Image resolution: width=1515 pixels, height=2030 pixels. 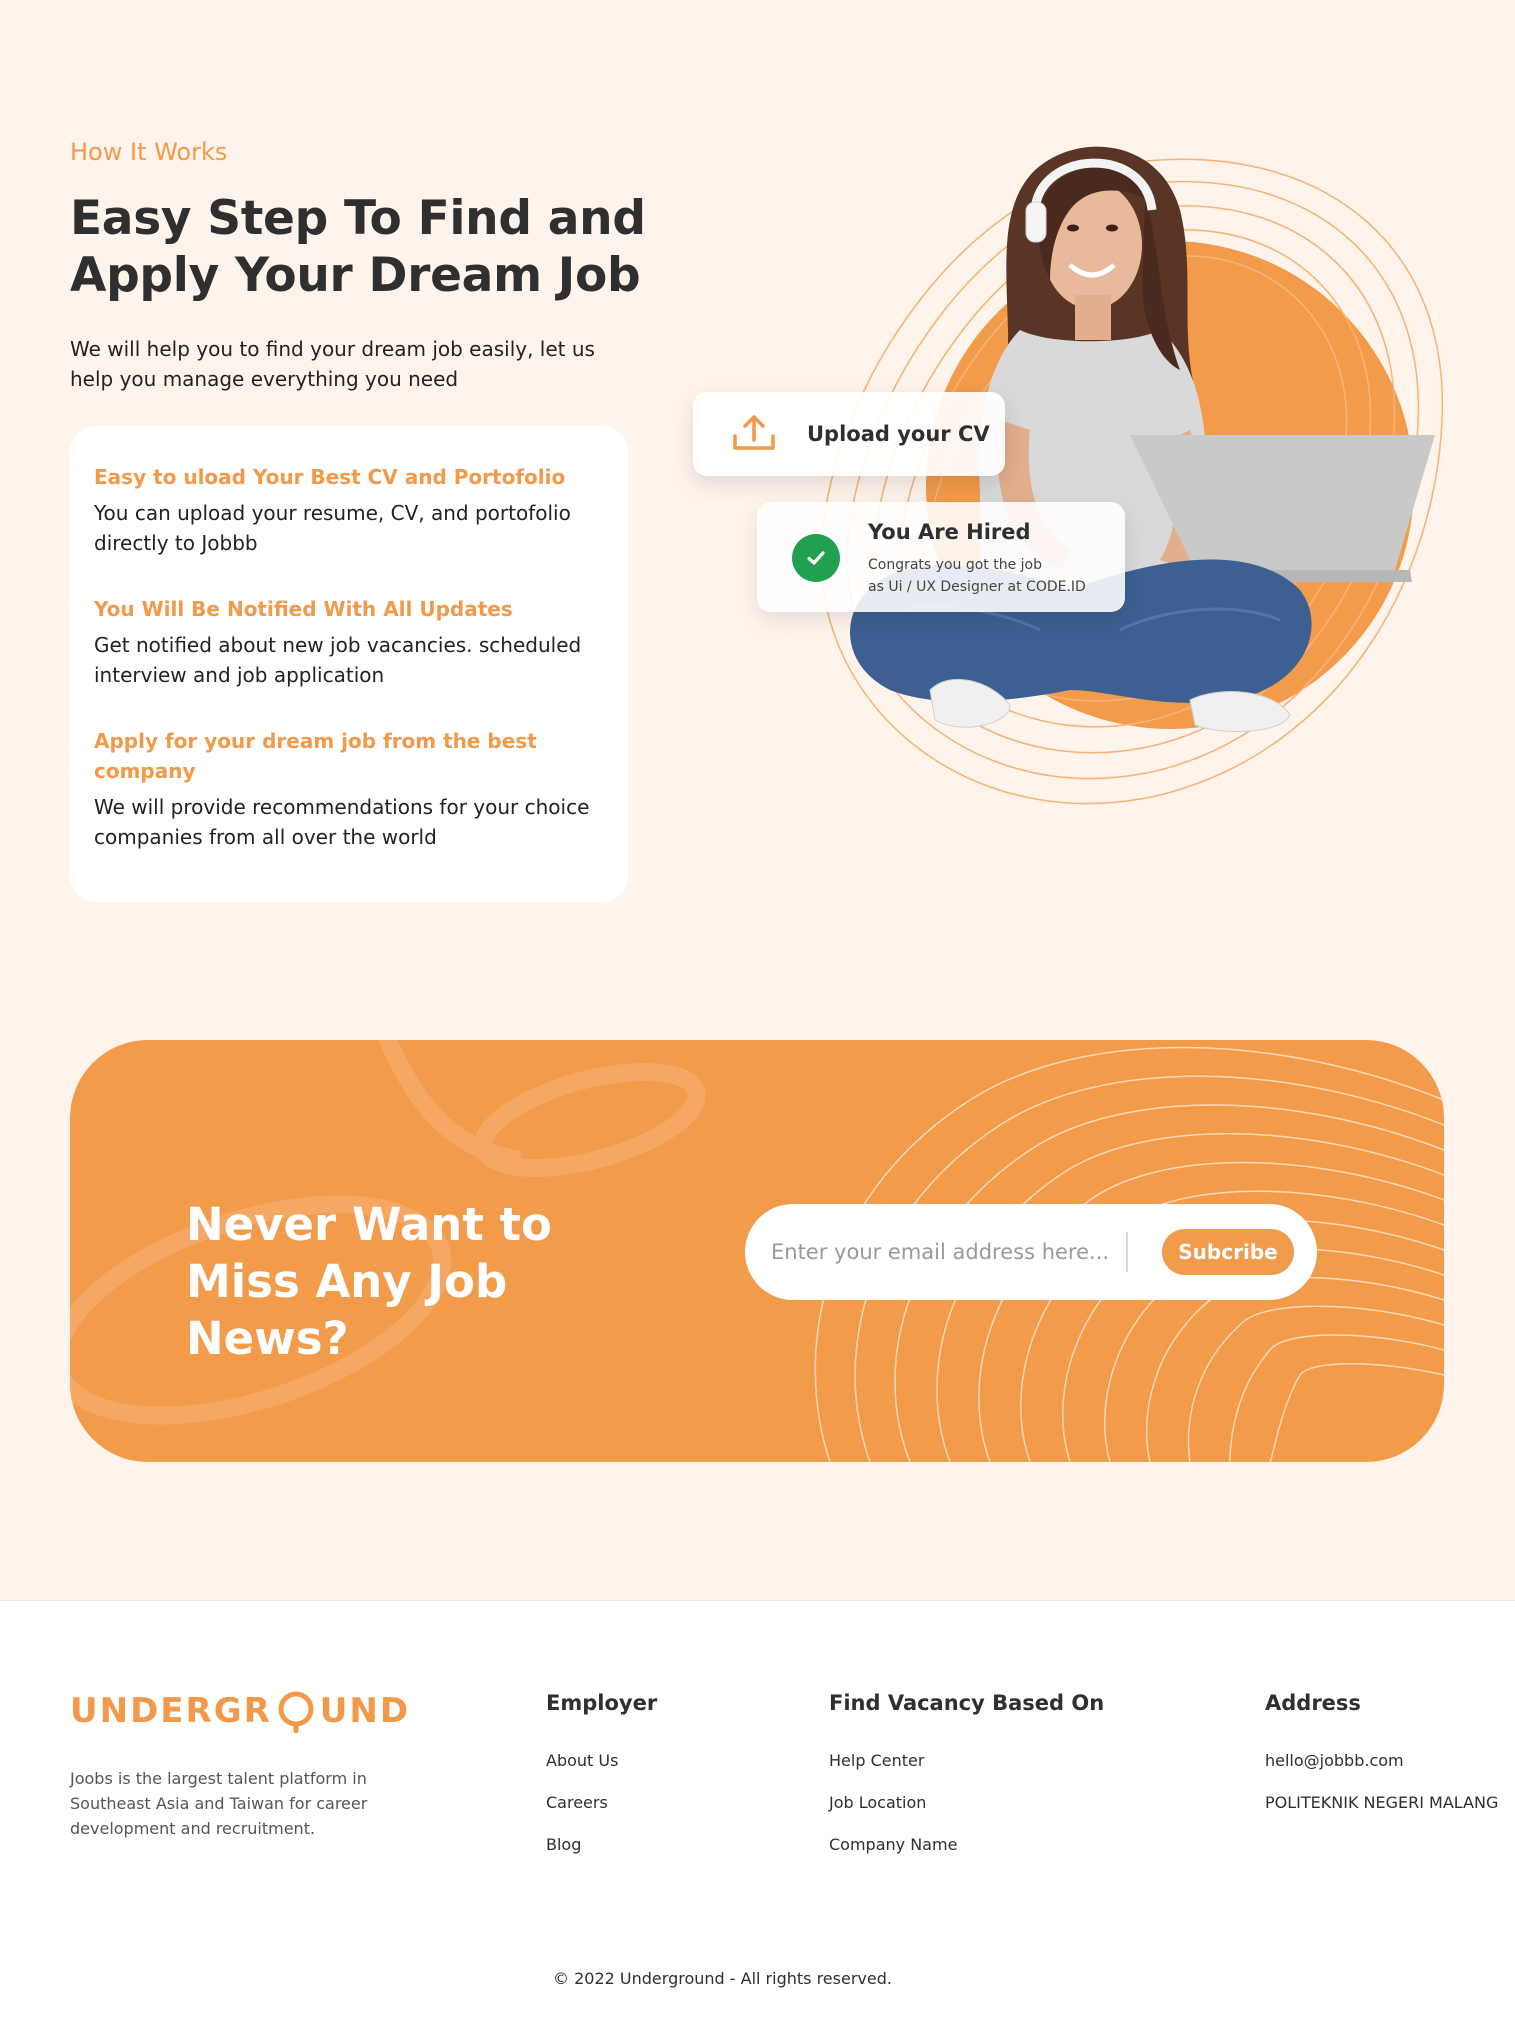 I want to click on upload-icon, so click(x=754, y=432).